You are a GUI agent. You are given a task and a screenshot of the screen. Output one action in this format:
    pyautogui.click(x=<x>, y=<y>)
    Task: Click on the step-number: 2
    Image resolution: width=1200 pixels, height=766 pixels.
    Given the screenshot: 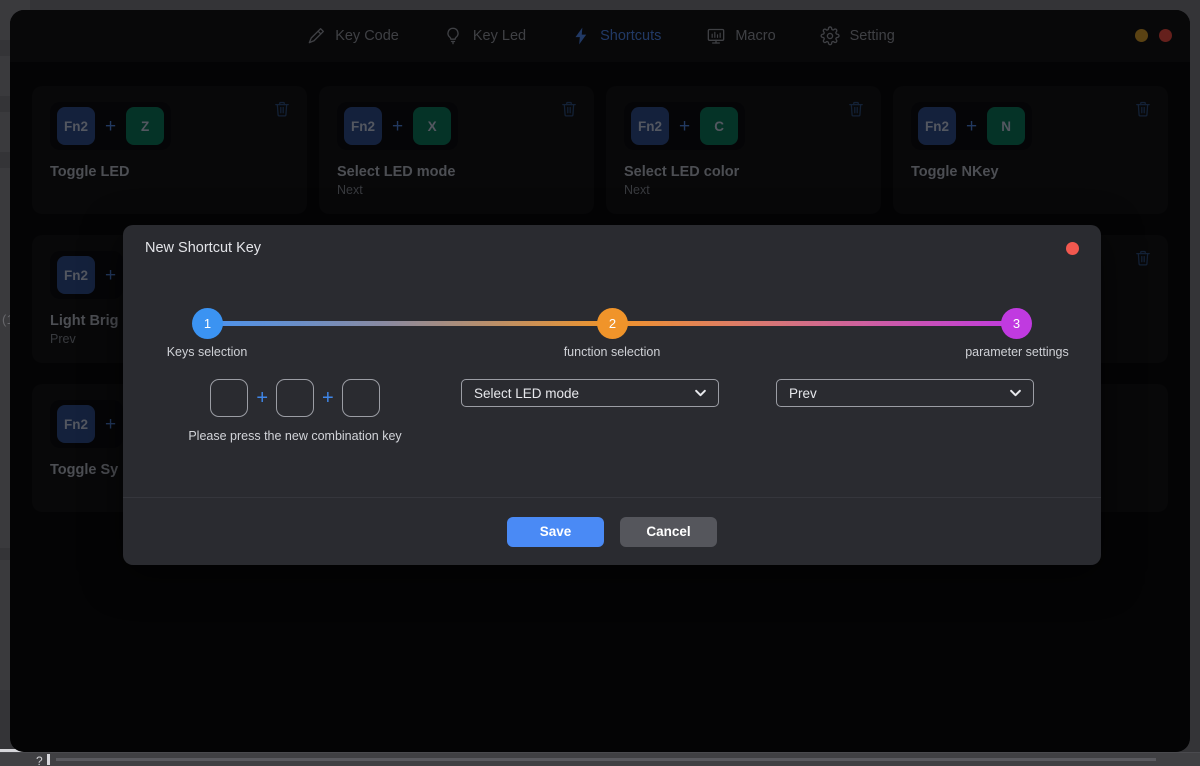 What is the action you would take?
    pyautogui.click(x=612, y=323)
    